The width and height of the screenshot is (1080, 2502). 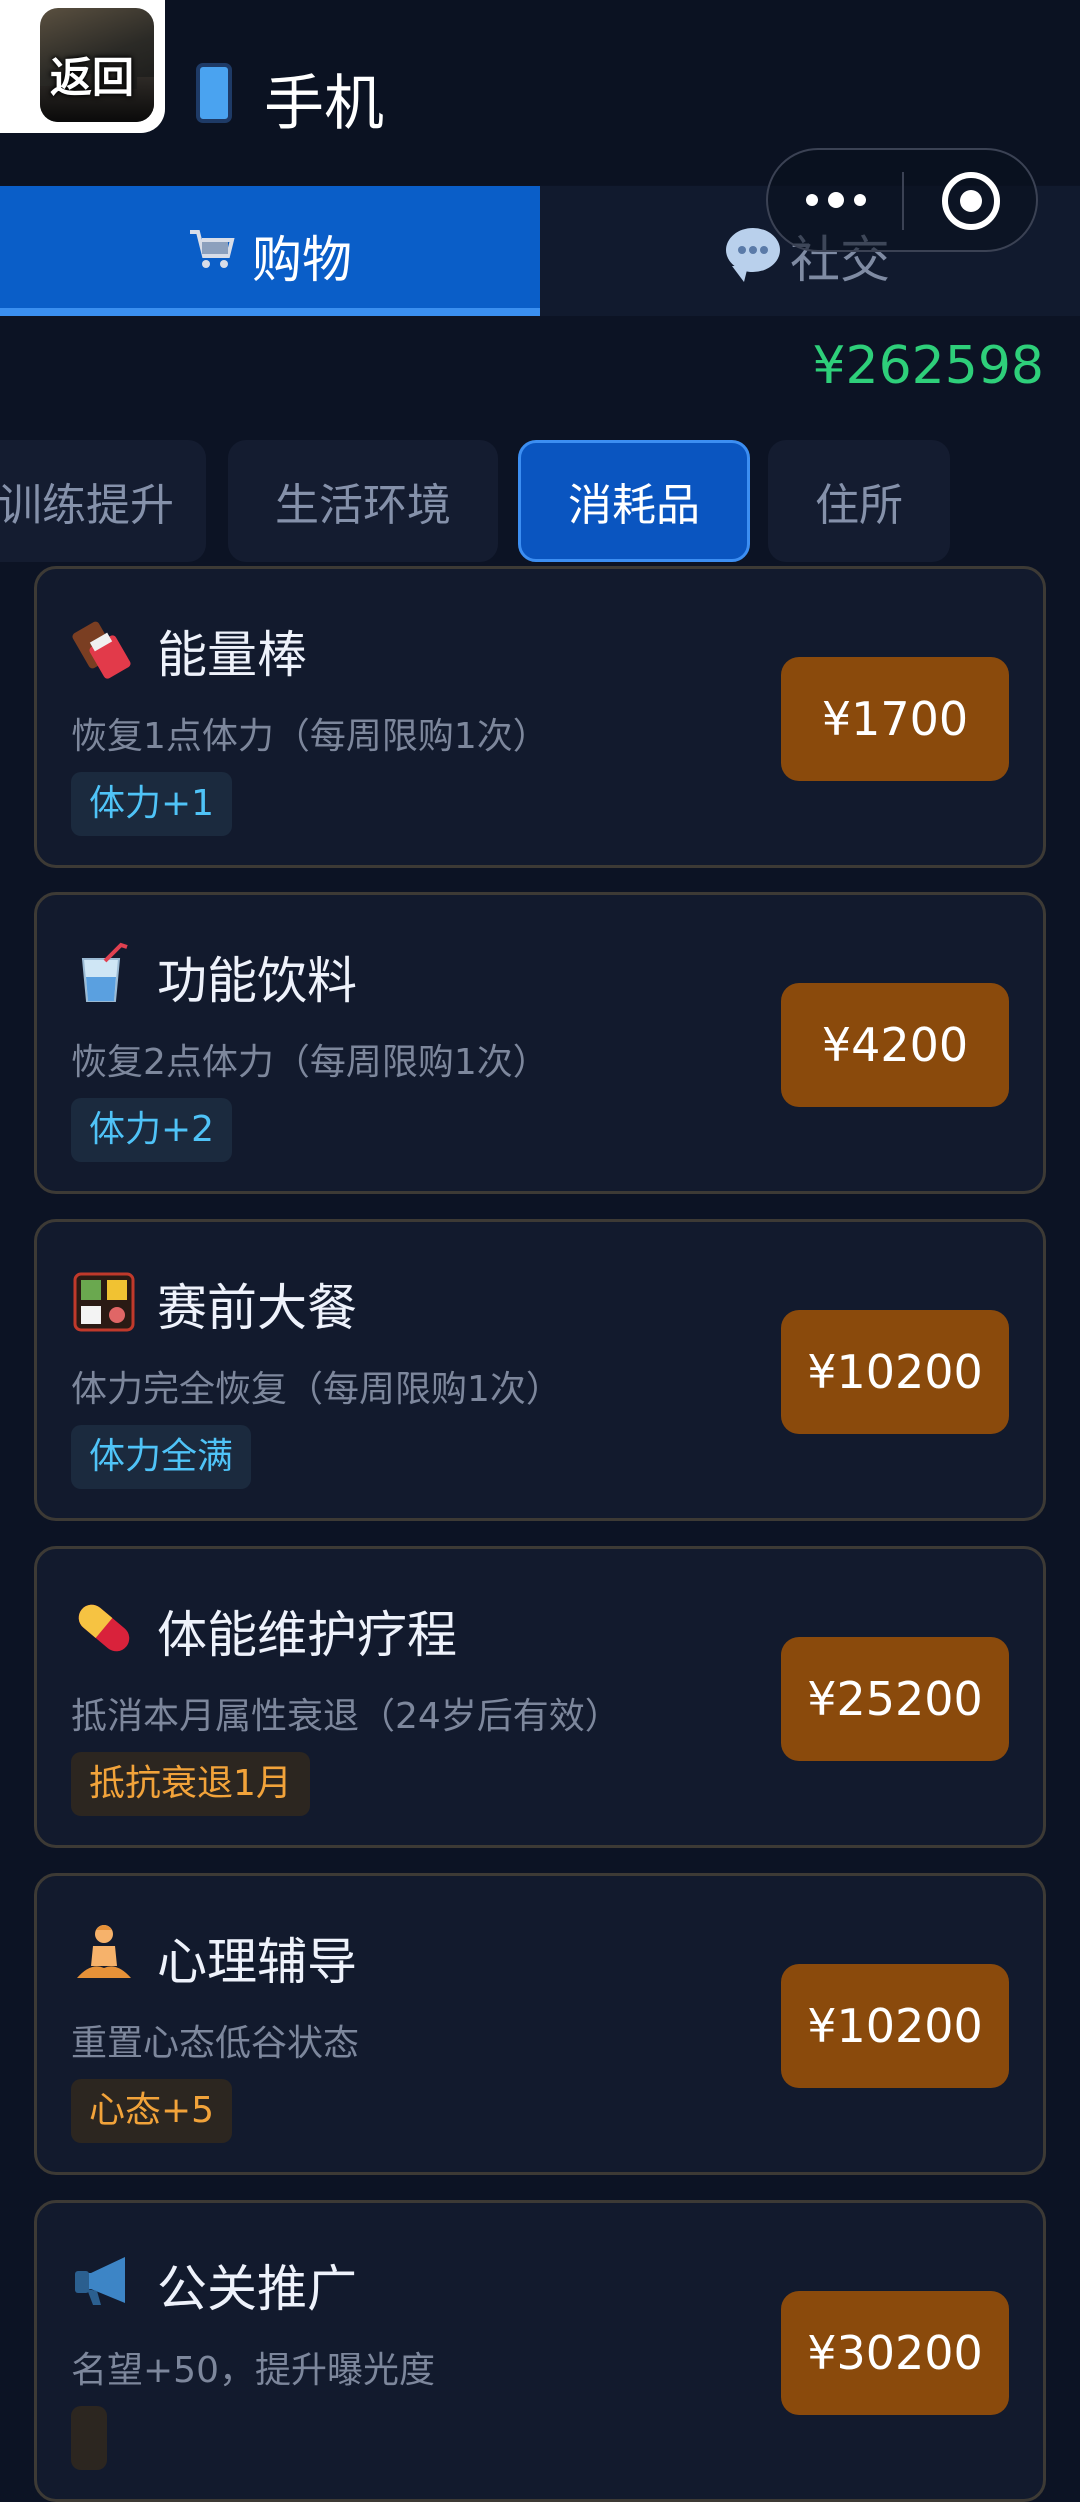 What do you see at coordinates (100, 2281) in the screenshot?
I see `megaphone-icon` at bounding box center [100, 2281].